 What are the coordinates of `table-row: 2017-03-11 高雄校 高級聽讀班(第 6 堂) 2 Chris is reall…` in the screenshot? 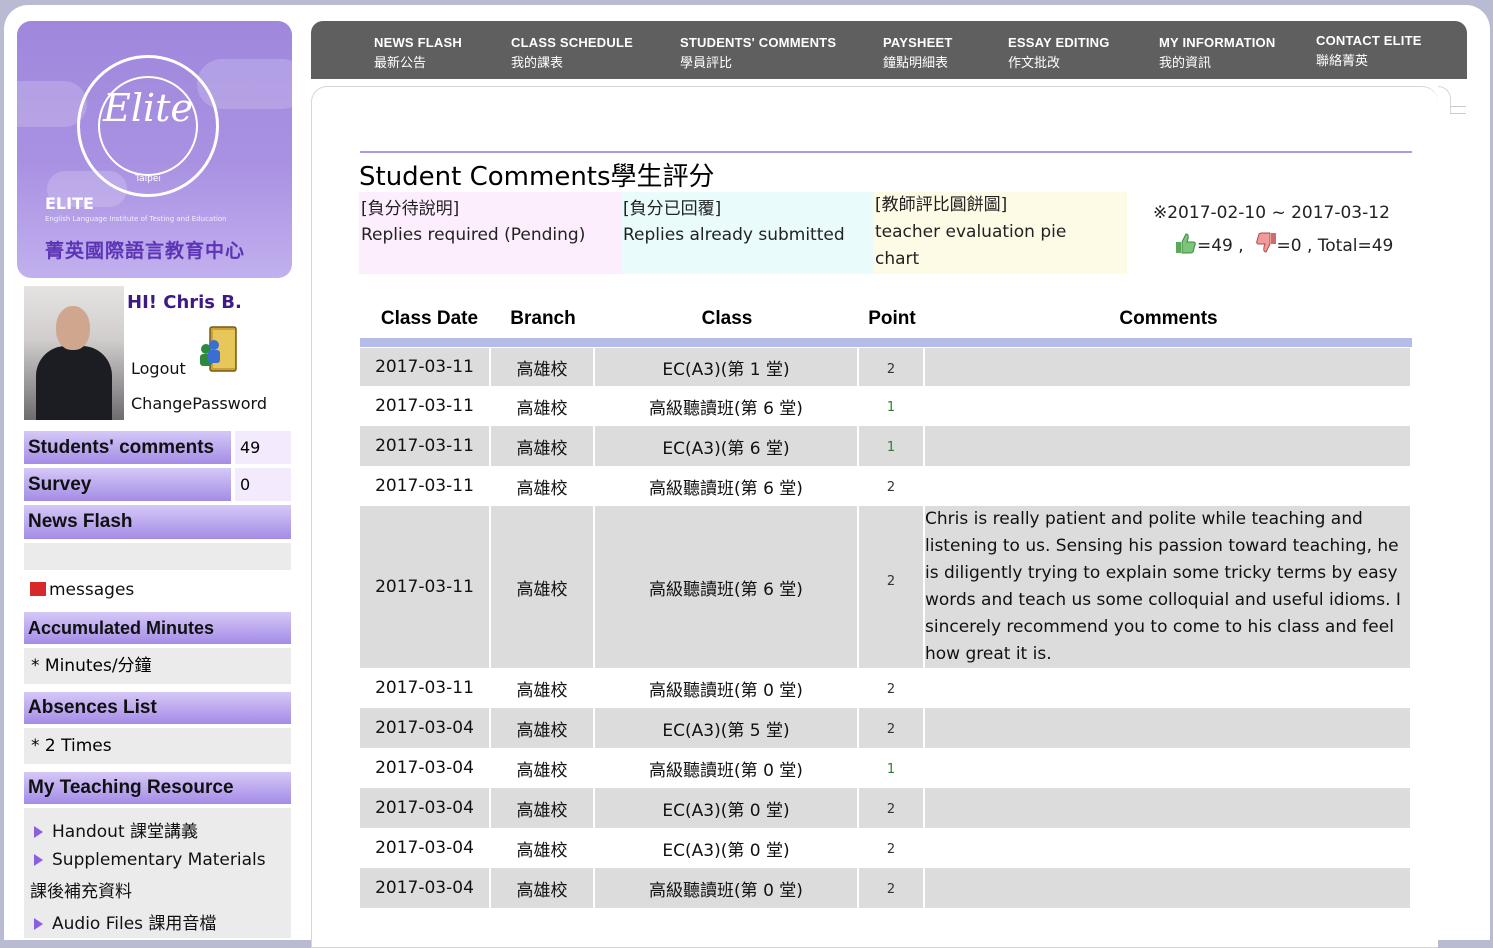 It's located at (886, 587).